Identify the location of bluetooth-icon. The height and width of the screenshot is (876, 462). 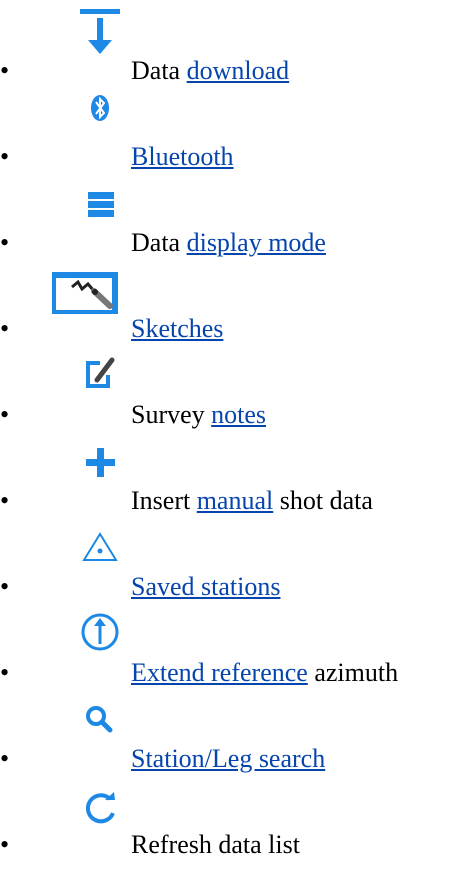
(88, 114).